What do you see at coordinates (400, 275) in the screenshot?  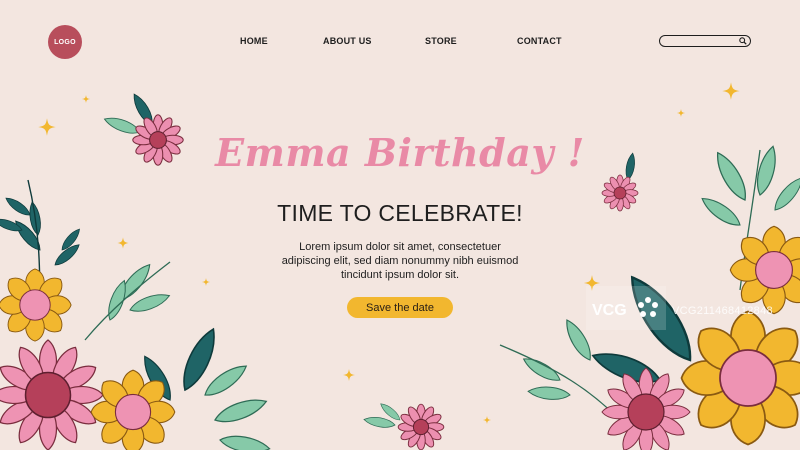 I see `body-line: tincidunt ipsum dolor sit.` at bounding box center [400, 275].